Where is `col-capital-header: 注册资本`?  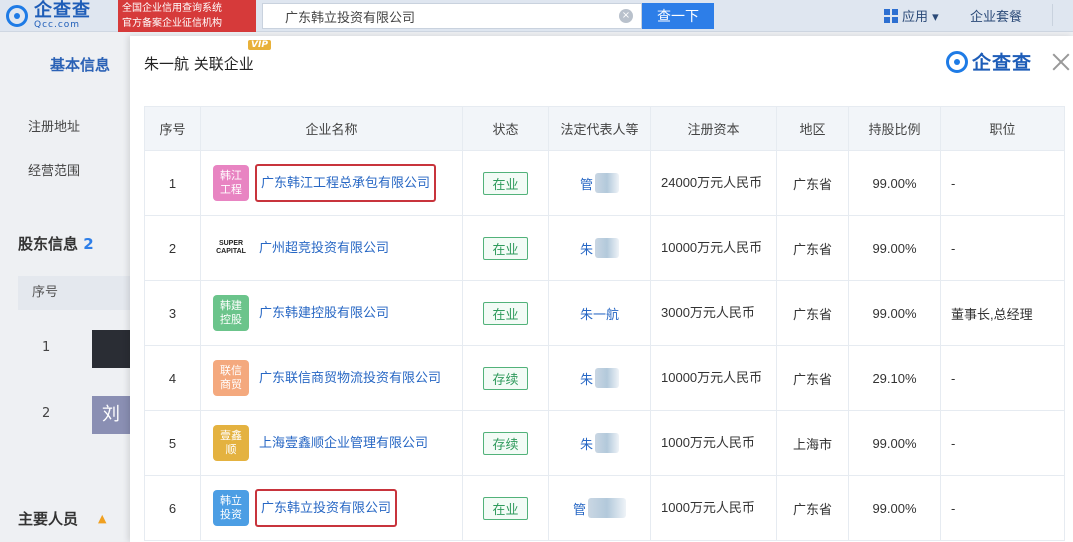
col-capital-header: 注册资本 is located at coordinates (713, 128).